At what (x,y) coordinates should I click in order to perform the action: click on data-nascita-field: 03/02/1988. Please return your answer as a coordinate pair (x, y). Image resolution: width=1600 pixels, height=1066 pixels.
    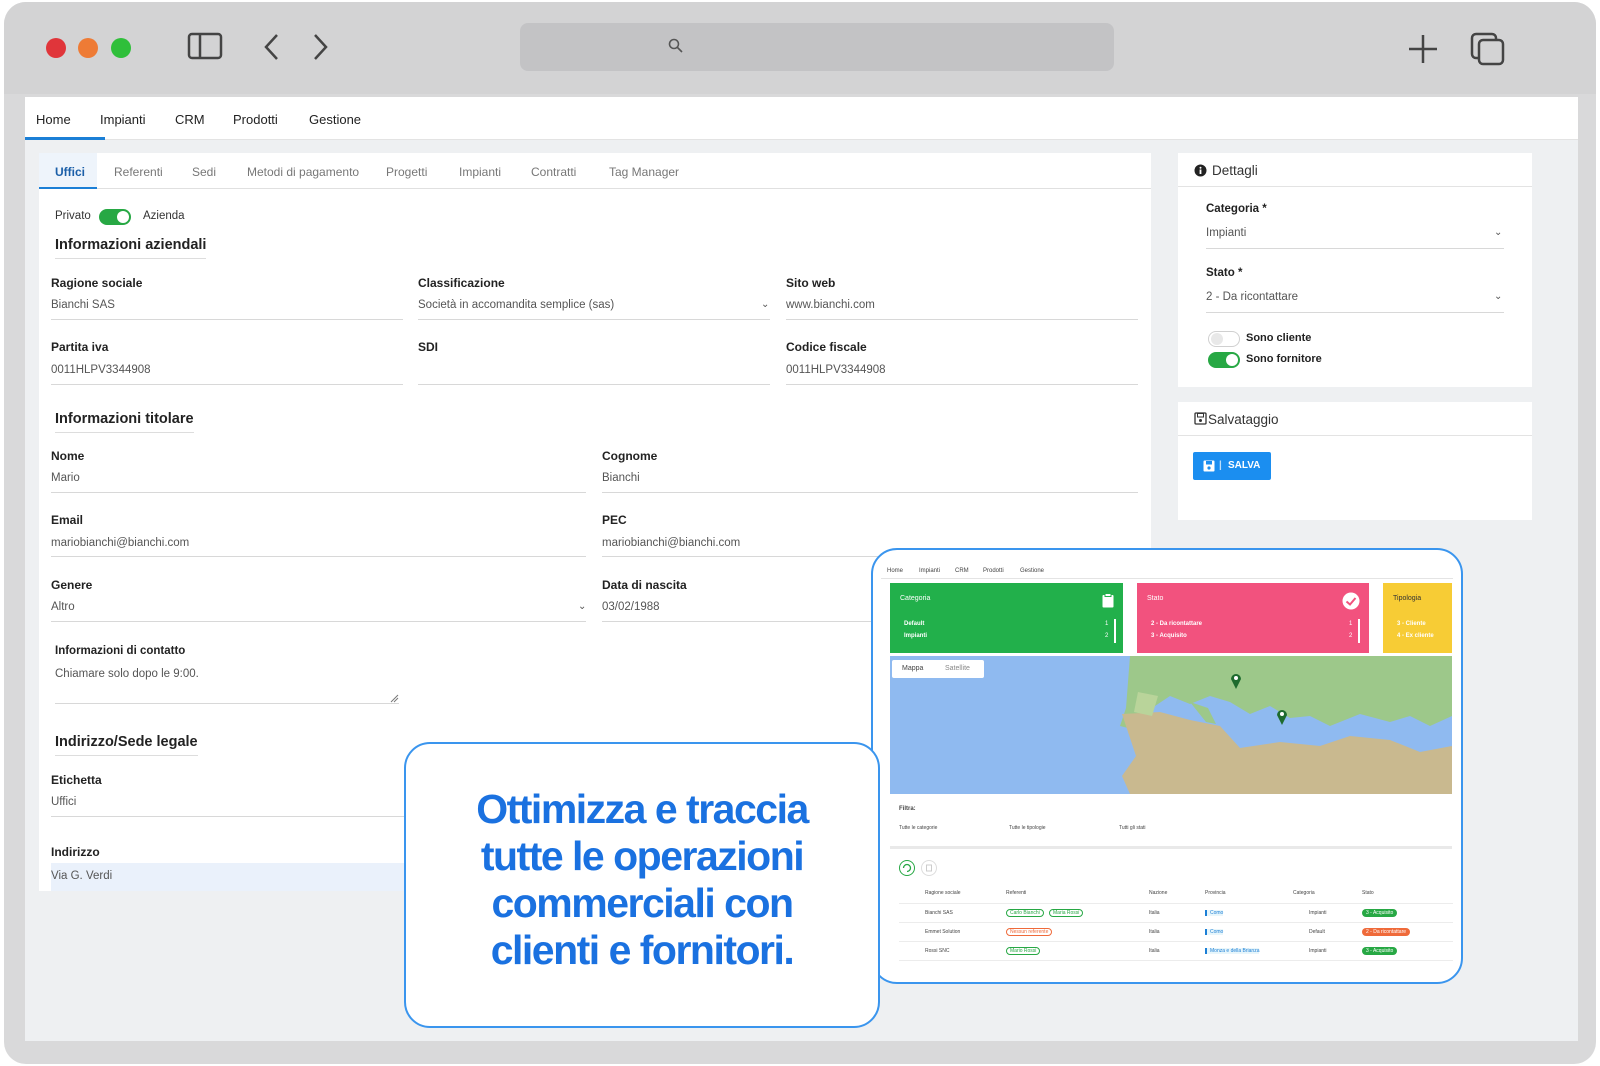
    Looking at the image, I should click on (631, 607).